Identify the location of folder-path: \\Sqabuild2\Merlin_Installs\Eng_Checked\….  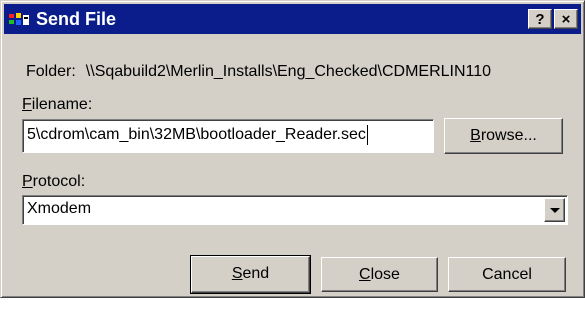
(288, 71).